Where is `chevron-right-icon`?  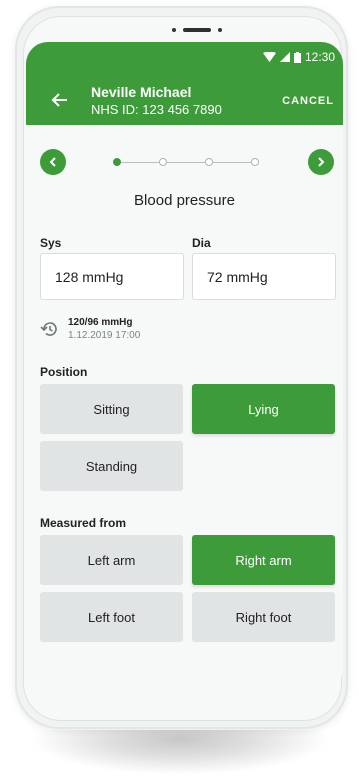 chevron-right-icon is located at coordinates (321, 162).